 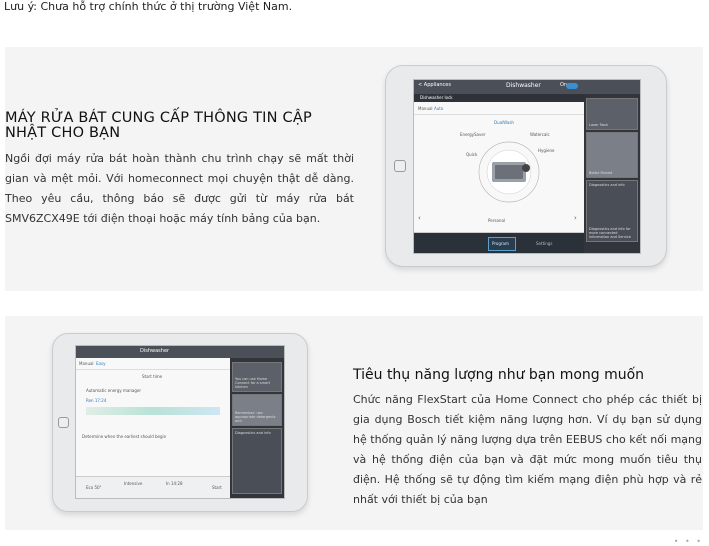 What do you see at coordinates (612, 114) in the screenshot?
I see `side-card-1: Laser flash` at bounding box center [612, 114].